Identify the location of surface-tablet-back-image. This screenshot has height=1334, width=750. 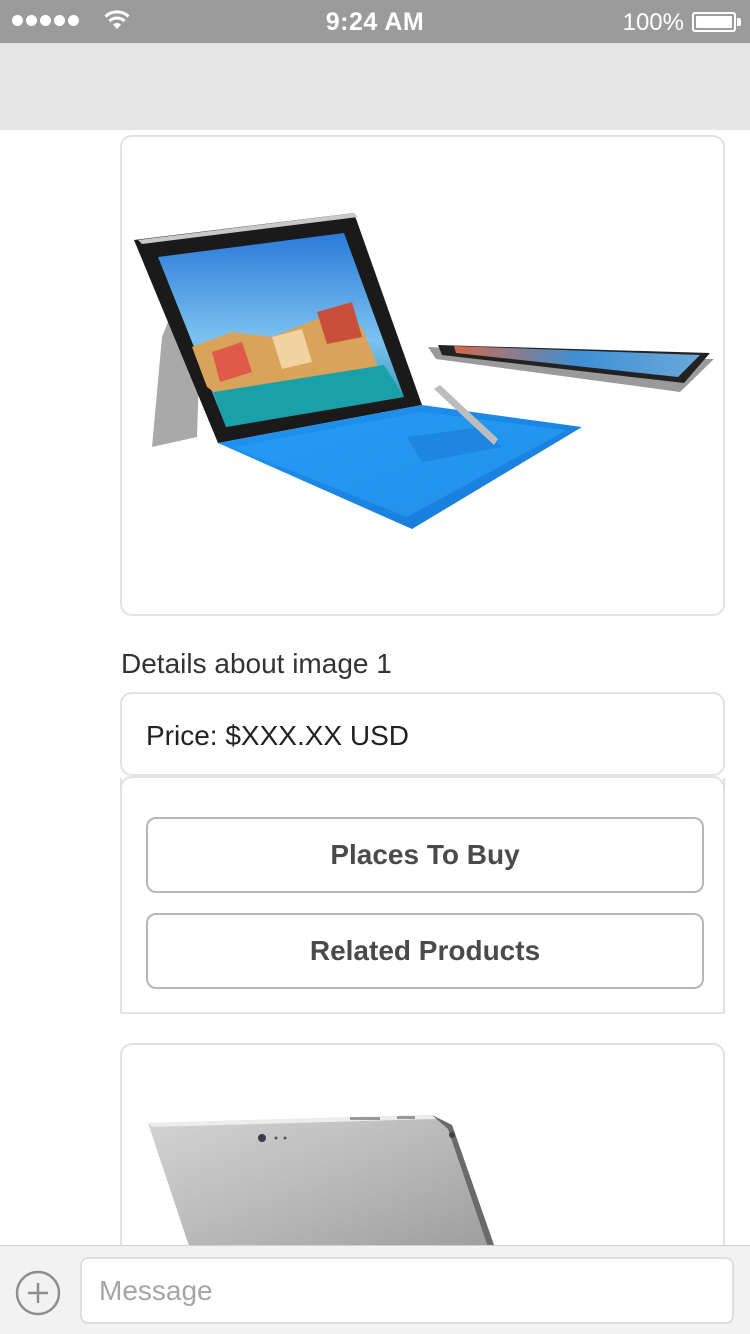
(422, 1145).